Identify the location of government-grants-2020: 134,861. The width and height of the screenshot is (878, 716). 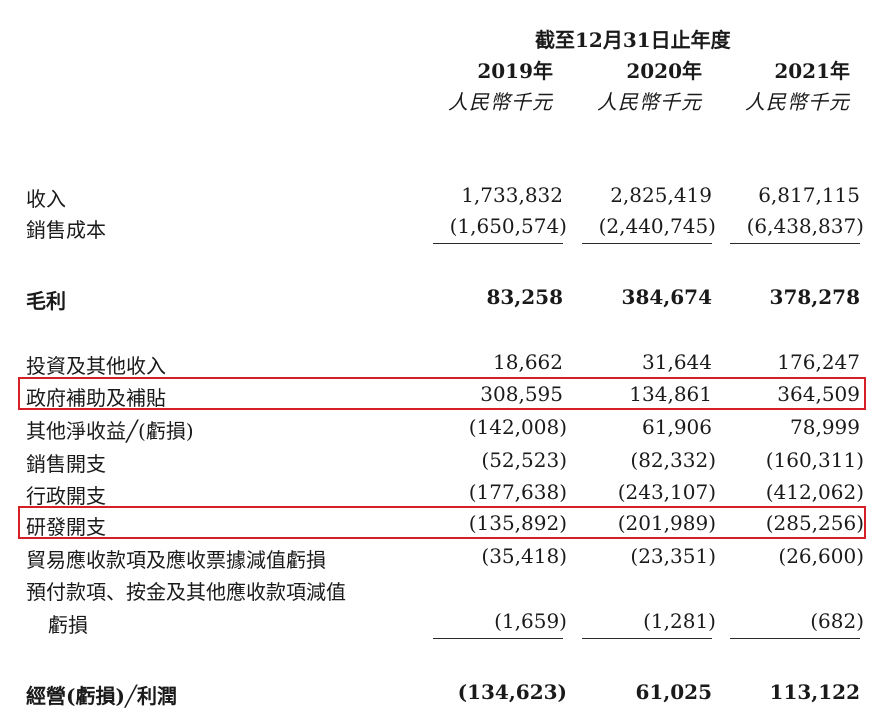
(670, 394).